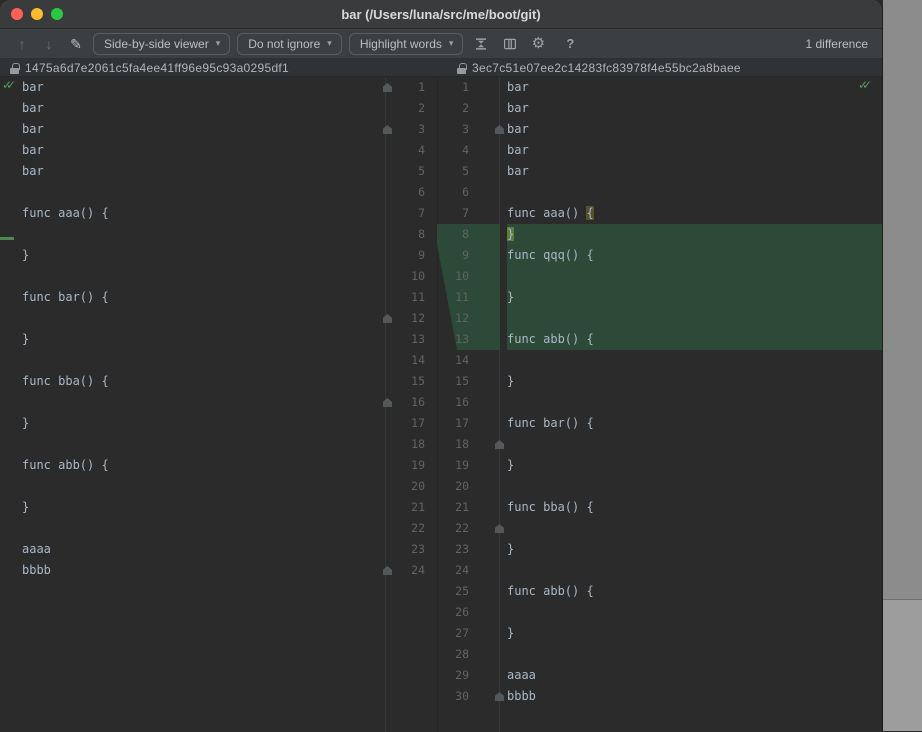 The height and width of the screenshot is (732, 922). What do you see at coordinates (570, 43) in the screenshot?
I see `help-icon: ?` at bounding box center [570, 43].